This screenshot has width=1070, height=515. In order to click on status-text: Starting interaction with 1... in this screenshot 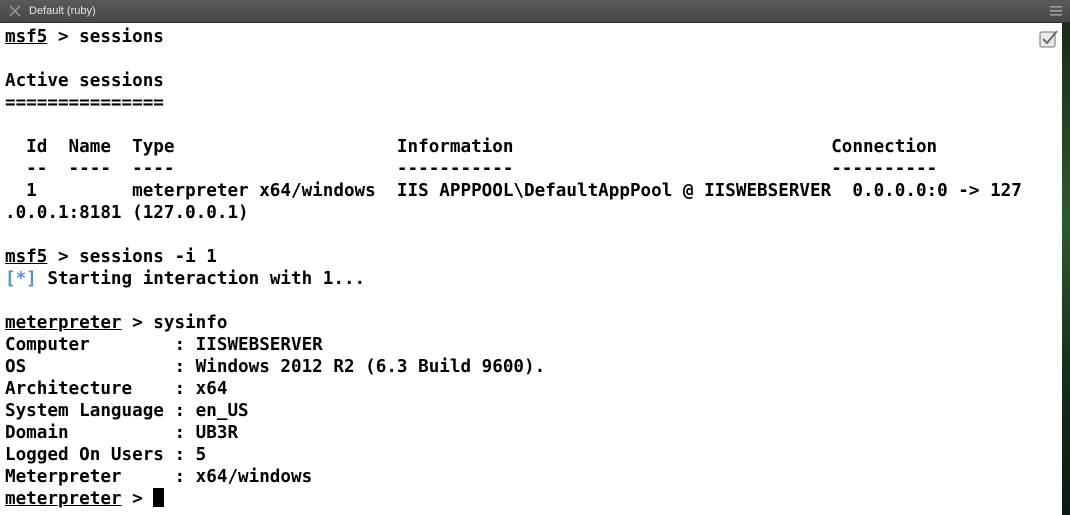, I will do `click(201, 279)`.